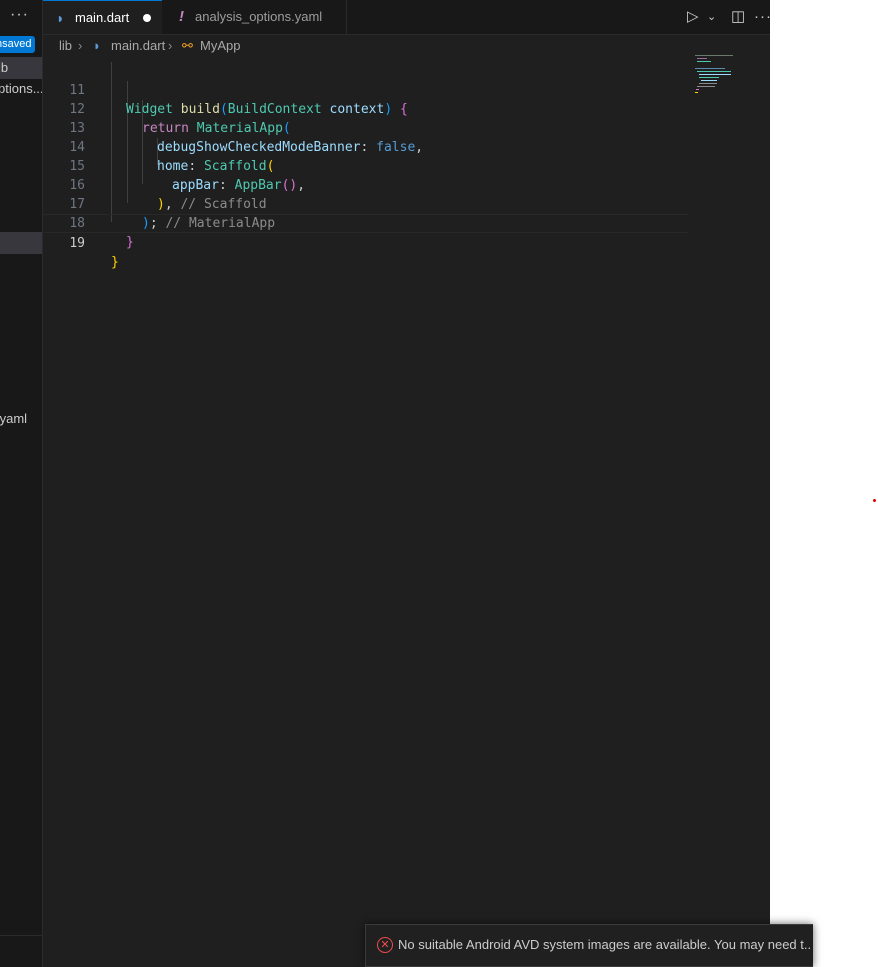  What do you see at coordinates (21, 483) in the screenshot?
I see `explorer-sidebar: ··· nsaved ib ptions... .yaml` at bounding box center [21, 483].